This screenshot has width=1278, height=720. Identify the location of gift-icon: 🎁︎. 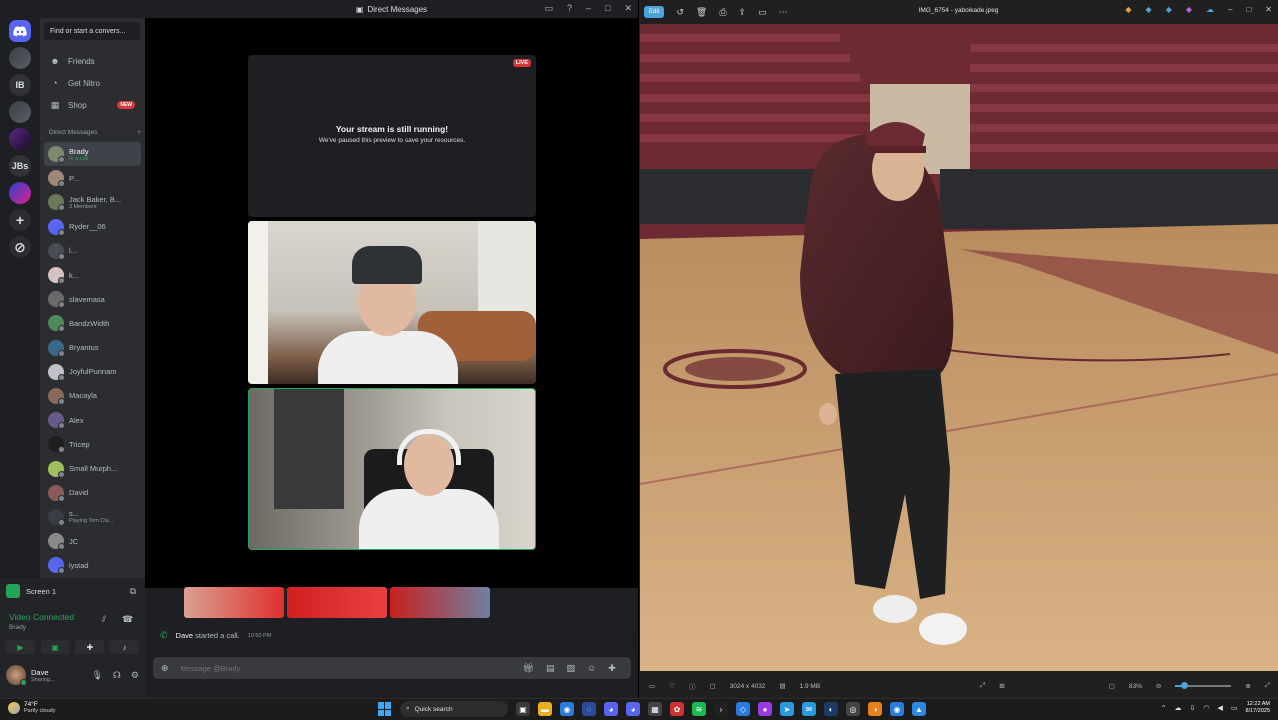
(528, 668).